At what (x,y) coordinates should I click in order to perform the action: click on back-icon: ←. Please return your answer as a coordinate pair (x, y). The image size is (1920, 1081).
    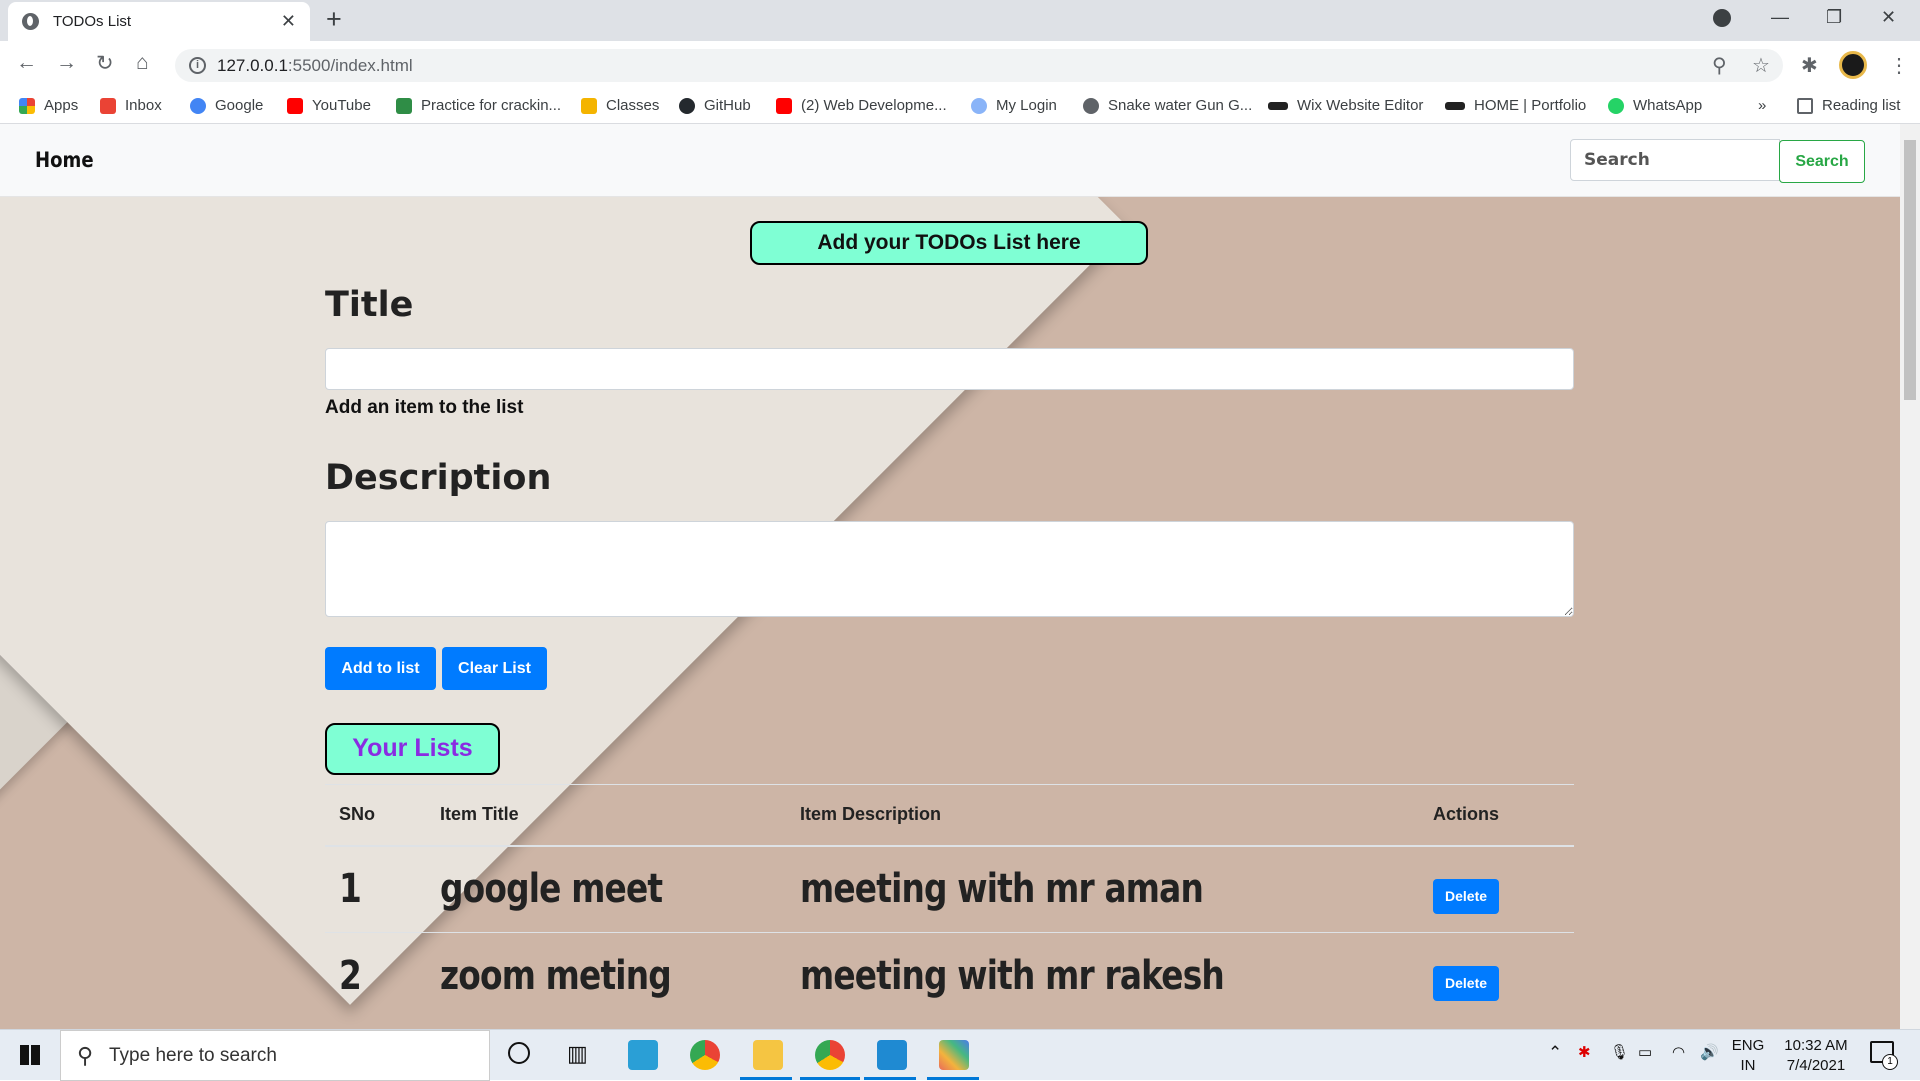
    Looking at the image, I should click on (26, 63).